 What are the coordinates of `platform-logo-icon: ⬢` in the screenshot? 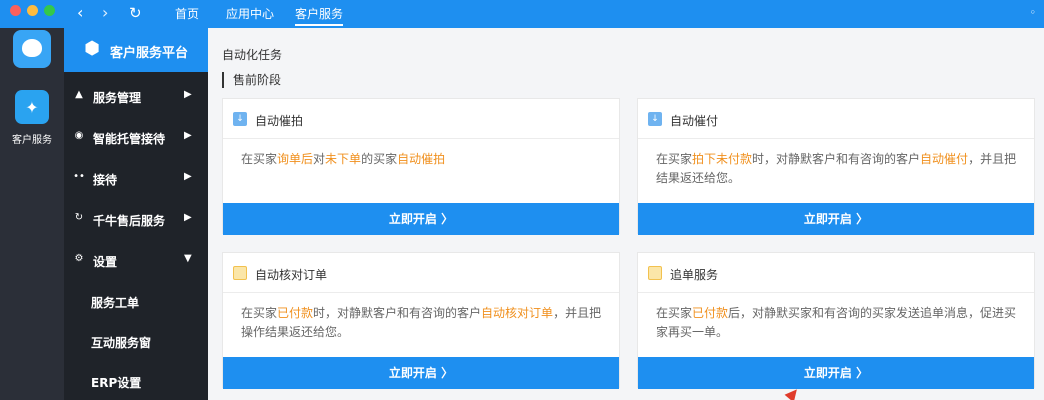 It's located at (92, 48).